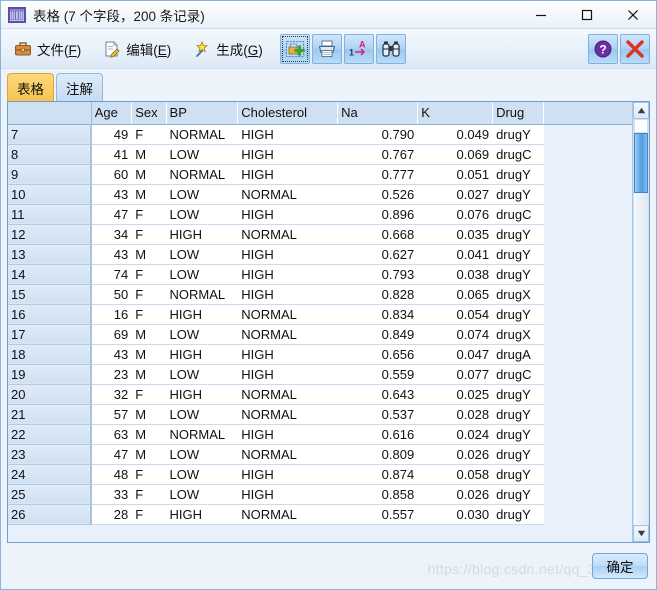  What do you see at coordinates (50, 414) in the screenshot?
I see `row-number-cell: 21` at bounding box center [50, 414].